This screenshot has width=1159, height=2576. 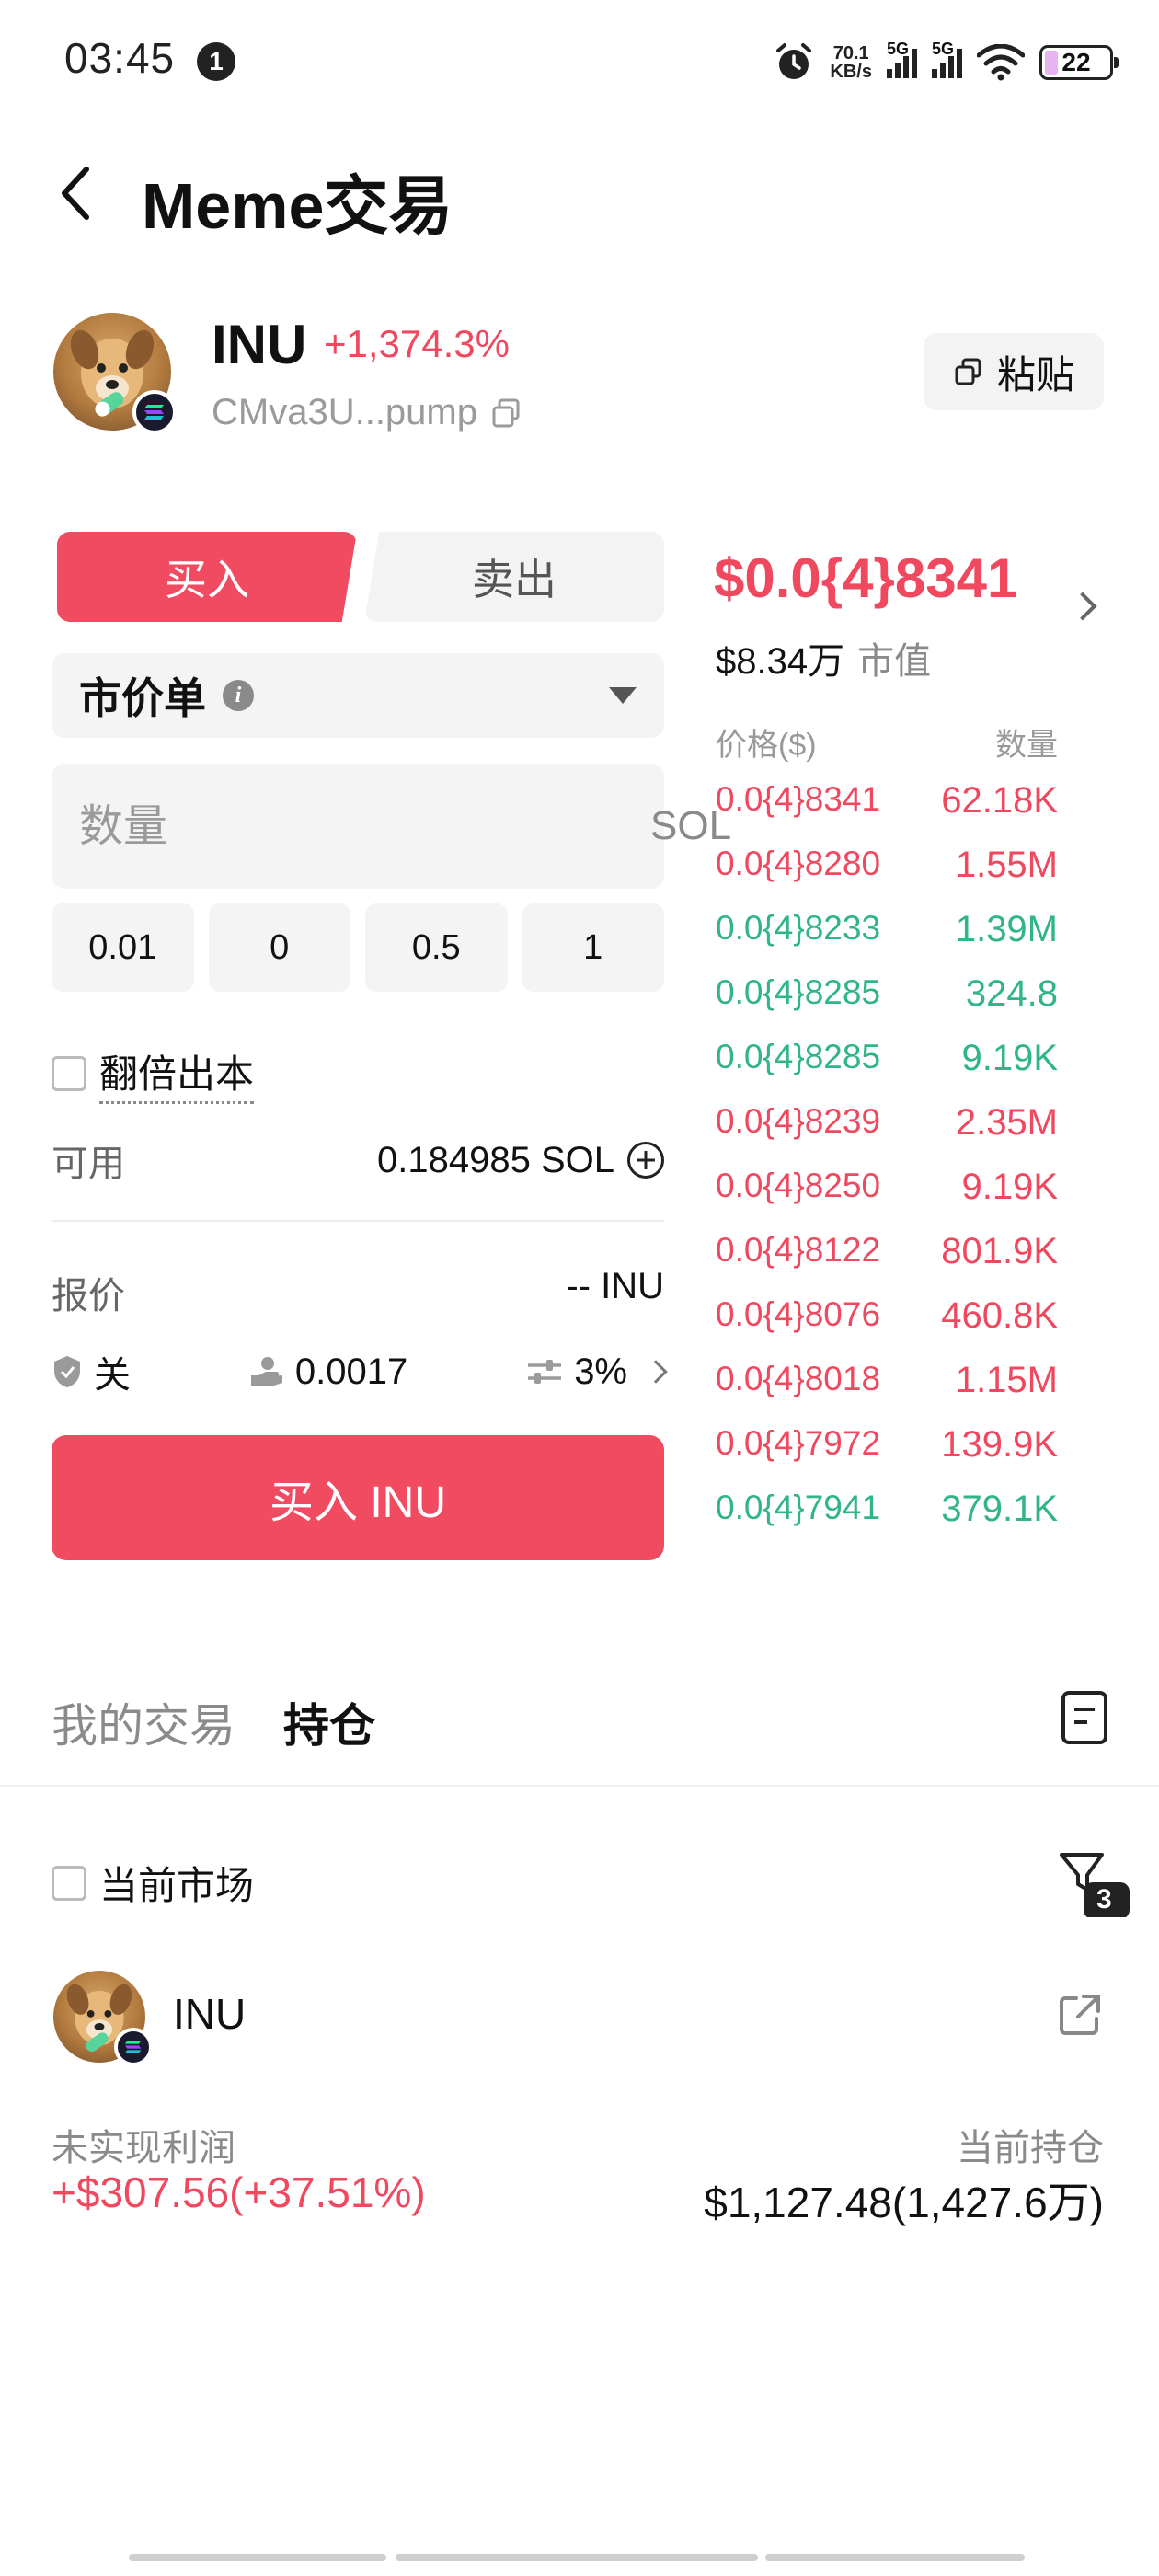 I want to click on back-arrow-icon, so click(x=79, y=193).